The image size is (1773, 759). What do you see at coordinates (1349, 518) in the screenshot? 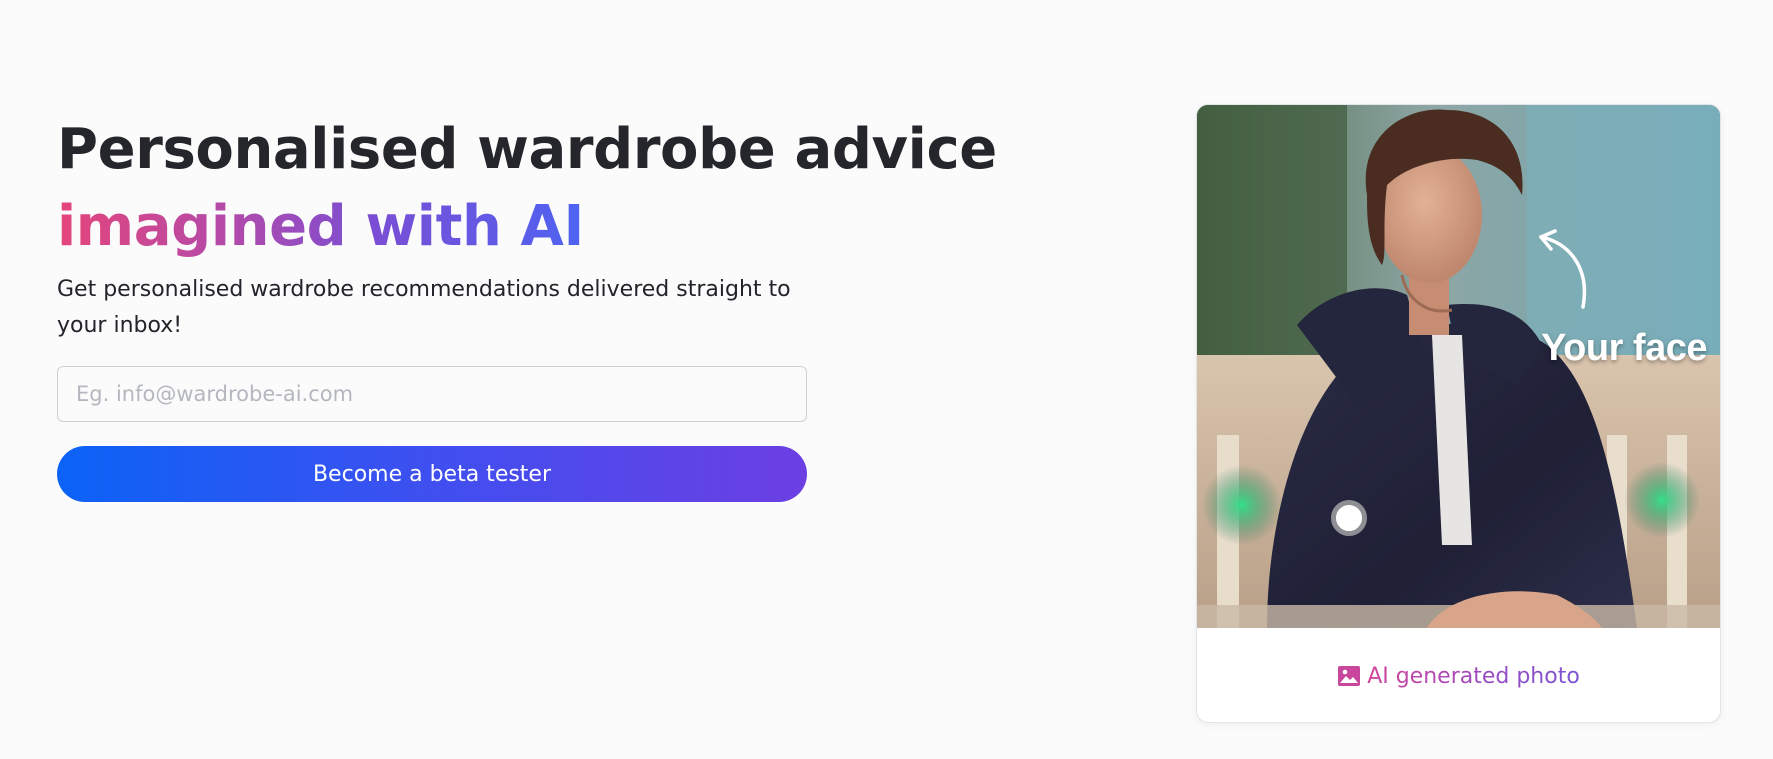
I see `drag-handle` at bounding box center [1349, 518].